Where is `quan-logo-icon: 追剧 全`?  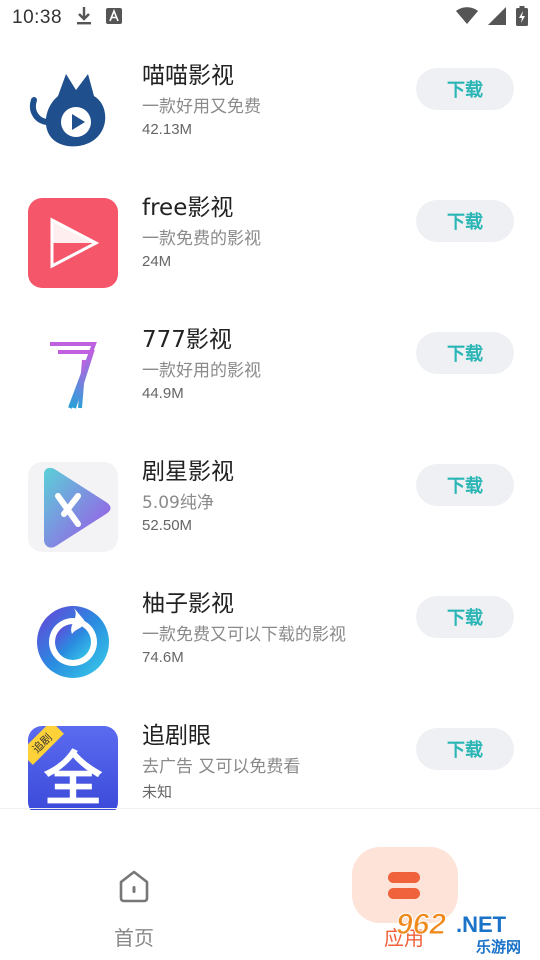 quan-logo-icon: 追剧 全 is located at coordinates (73, 771).